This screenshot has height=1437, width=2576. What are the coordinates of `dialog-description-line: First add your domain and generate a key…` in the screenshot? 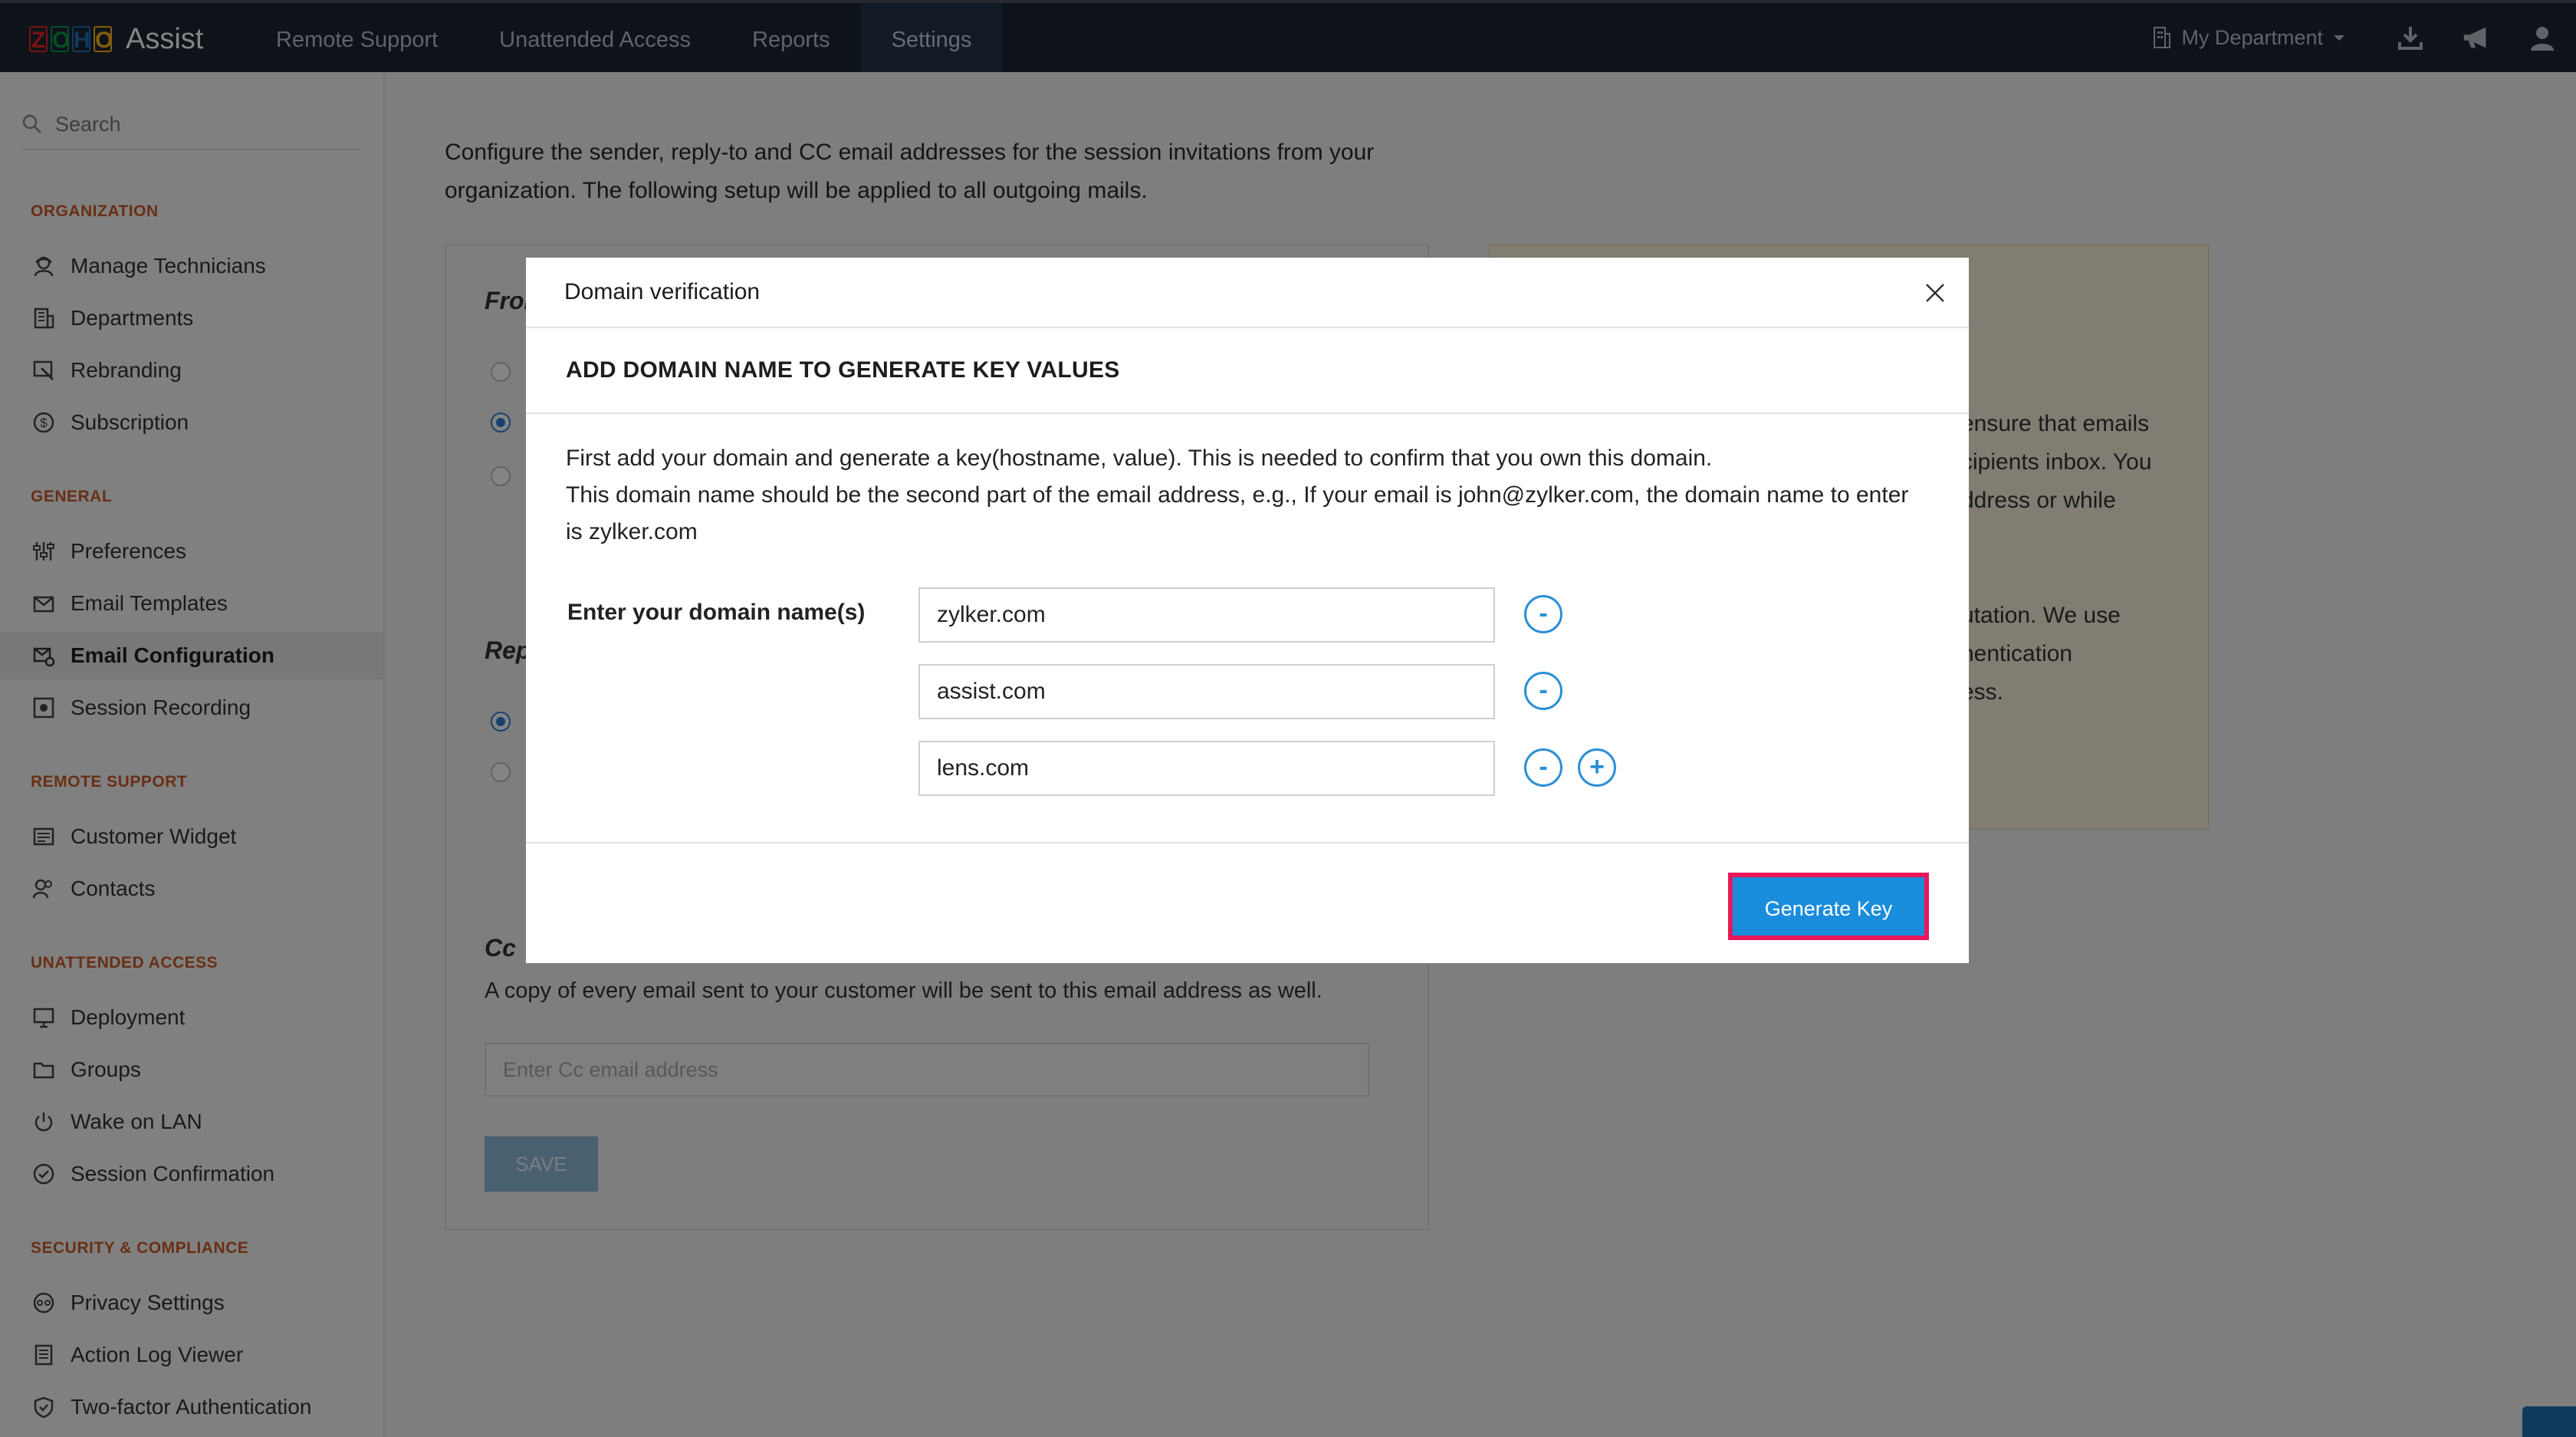 It's located at (1139, 458).